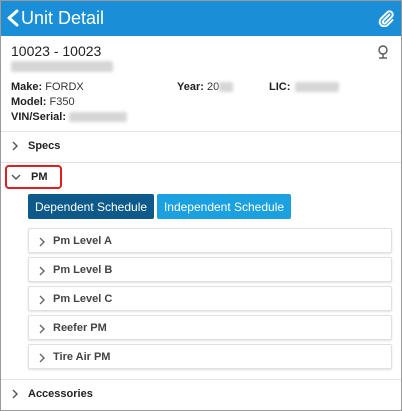 The image size is (402, 411). I want to click on section-pm-label: PM, so click(39, 177).